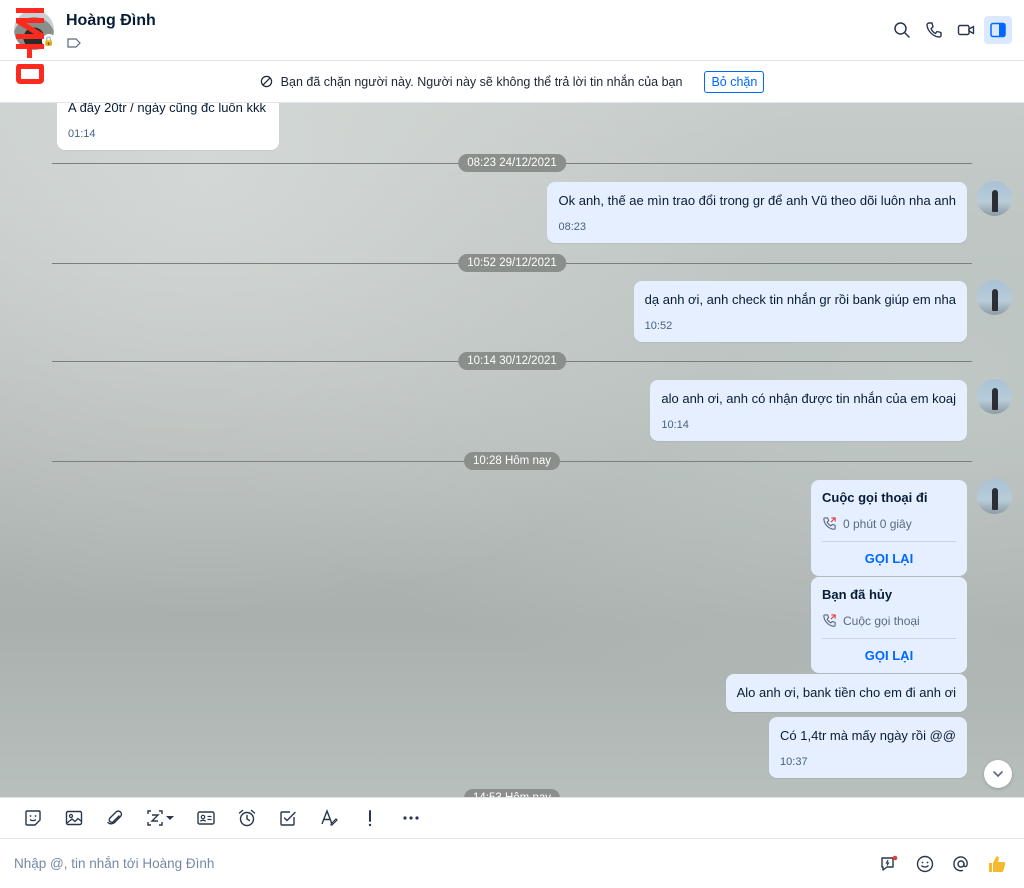 This screenshot has height=888, width=1024. I want to click on attach-file-button, so click(114, 818).